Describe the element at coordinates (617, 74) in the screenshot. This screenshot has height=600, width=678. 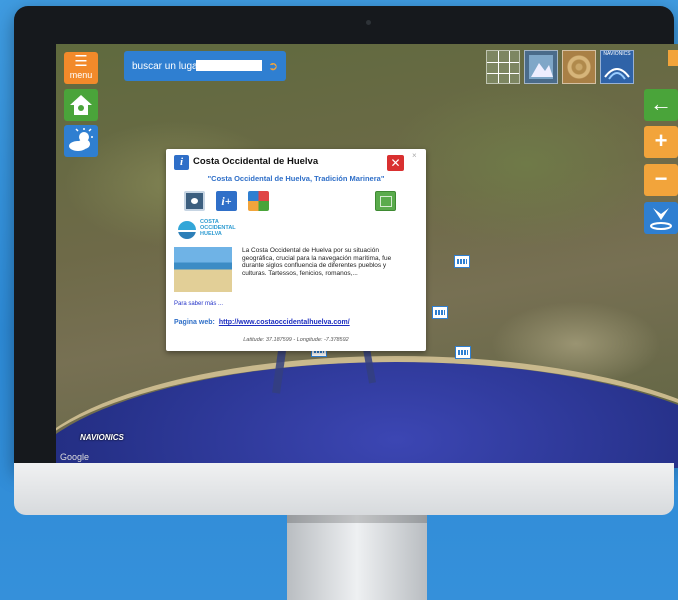
I see `nautical-chart-icon` at that location.